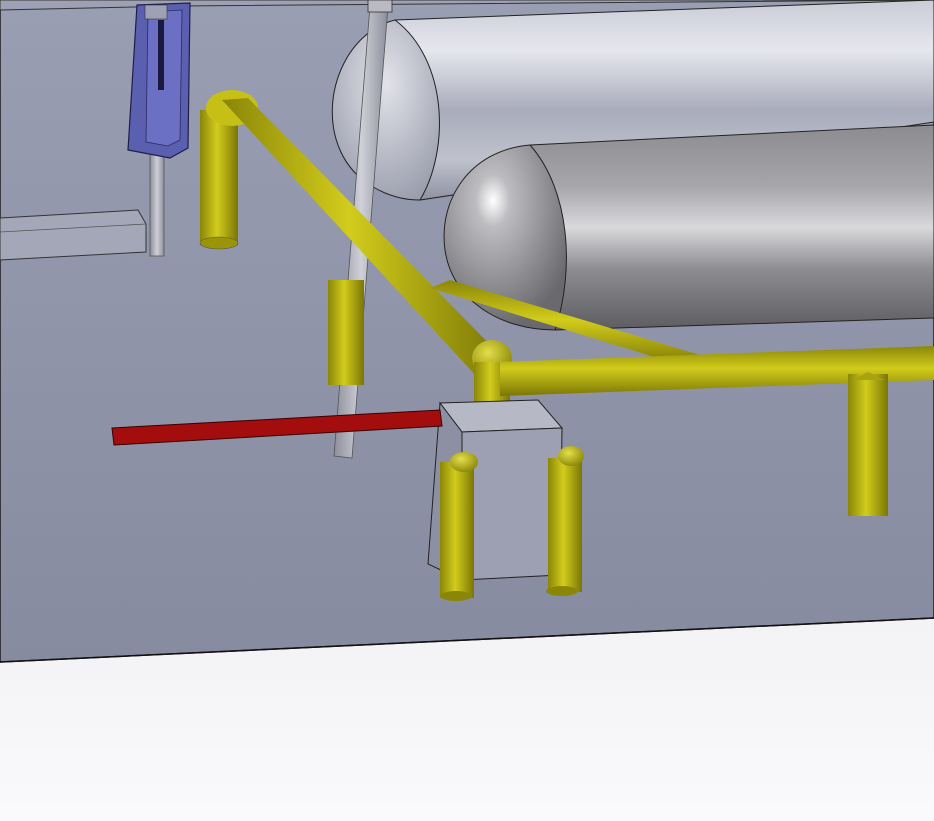  What do you see at coordinates (688, 227) in the screenshot?
I see `tank-front` at bounding box center [688, 227].